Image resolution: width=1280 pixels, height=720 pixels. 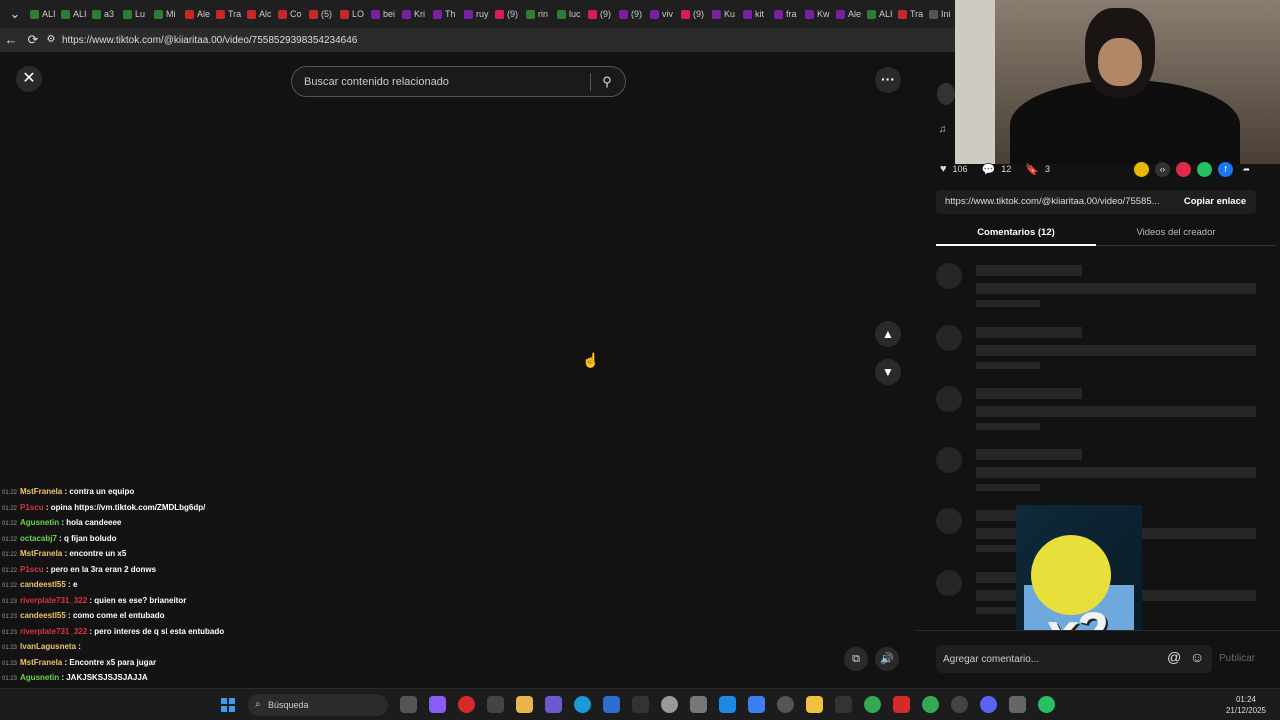 What do you see at coordinates (887, 659) in the screenshot?
I see `volume-icon: 🔊` at bounding box center [887, 659].